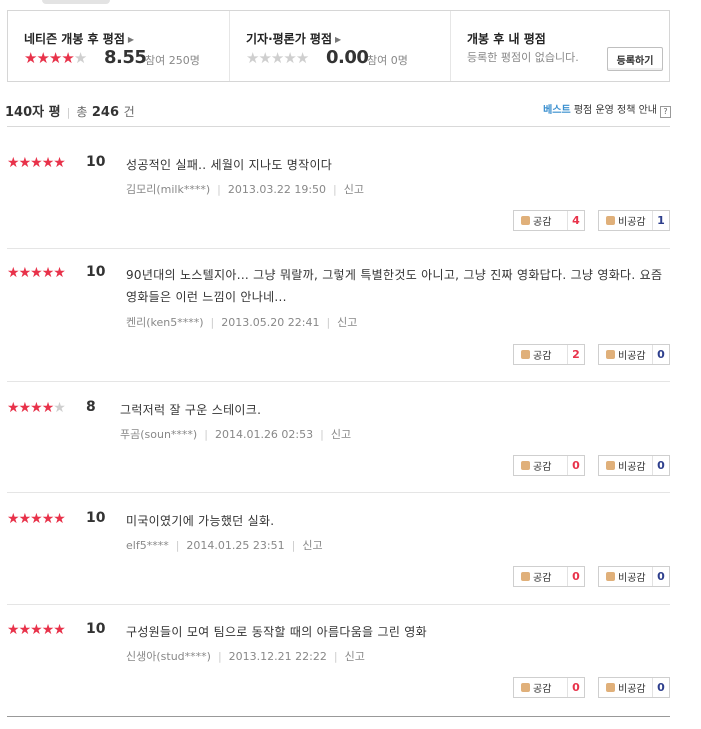 This screenshot has height=729, width=701. Describe the element at coordinates (665, 112) in the screenshot. I see `help-icon: ?` at that location.